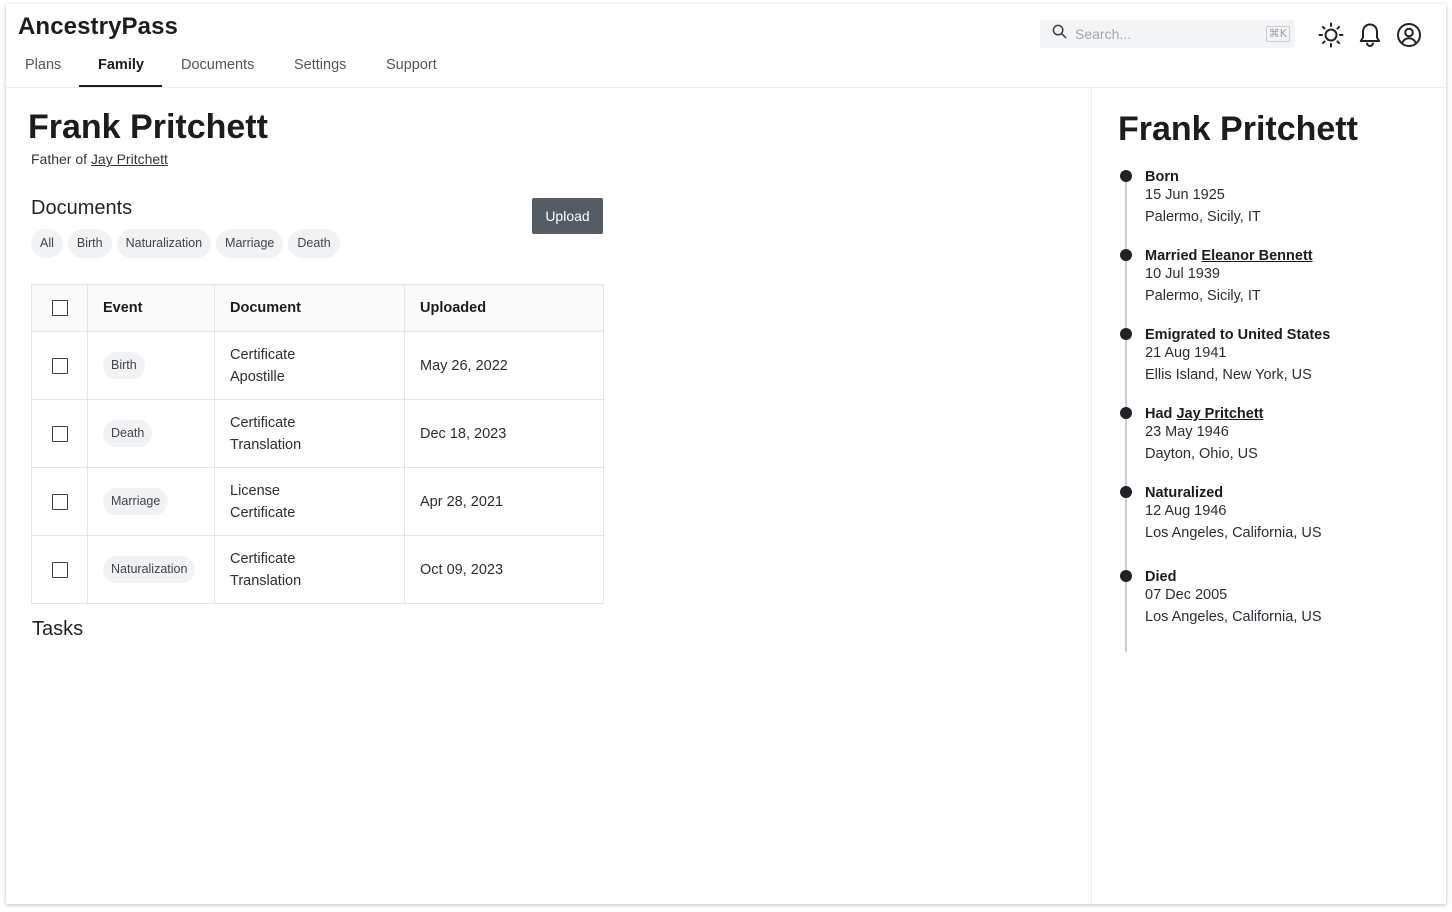 The image size is (1452, 912). What do you see at coordinates (82, 208) in the screenshot?
I see `documents-heading: Documents` at bounding box center [82, 208].